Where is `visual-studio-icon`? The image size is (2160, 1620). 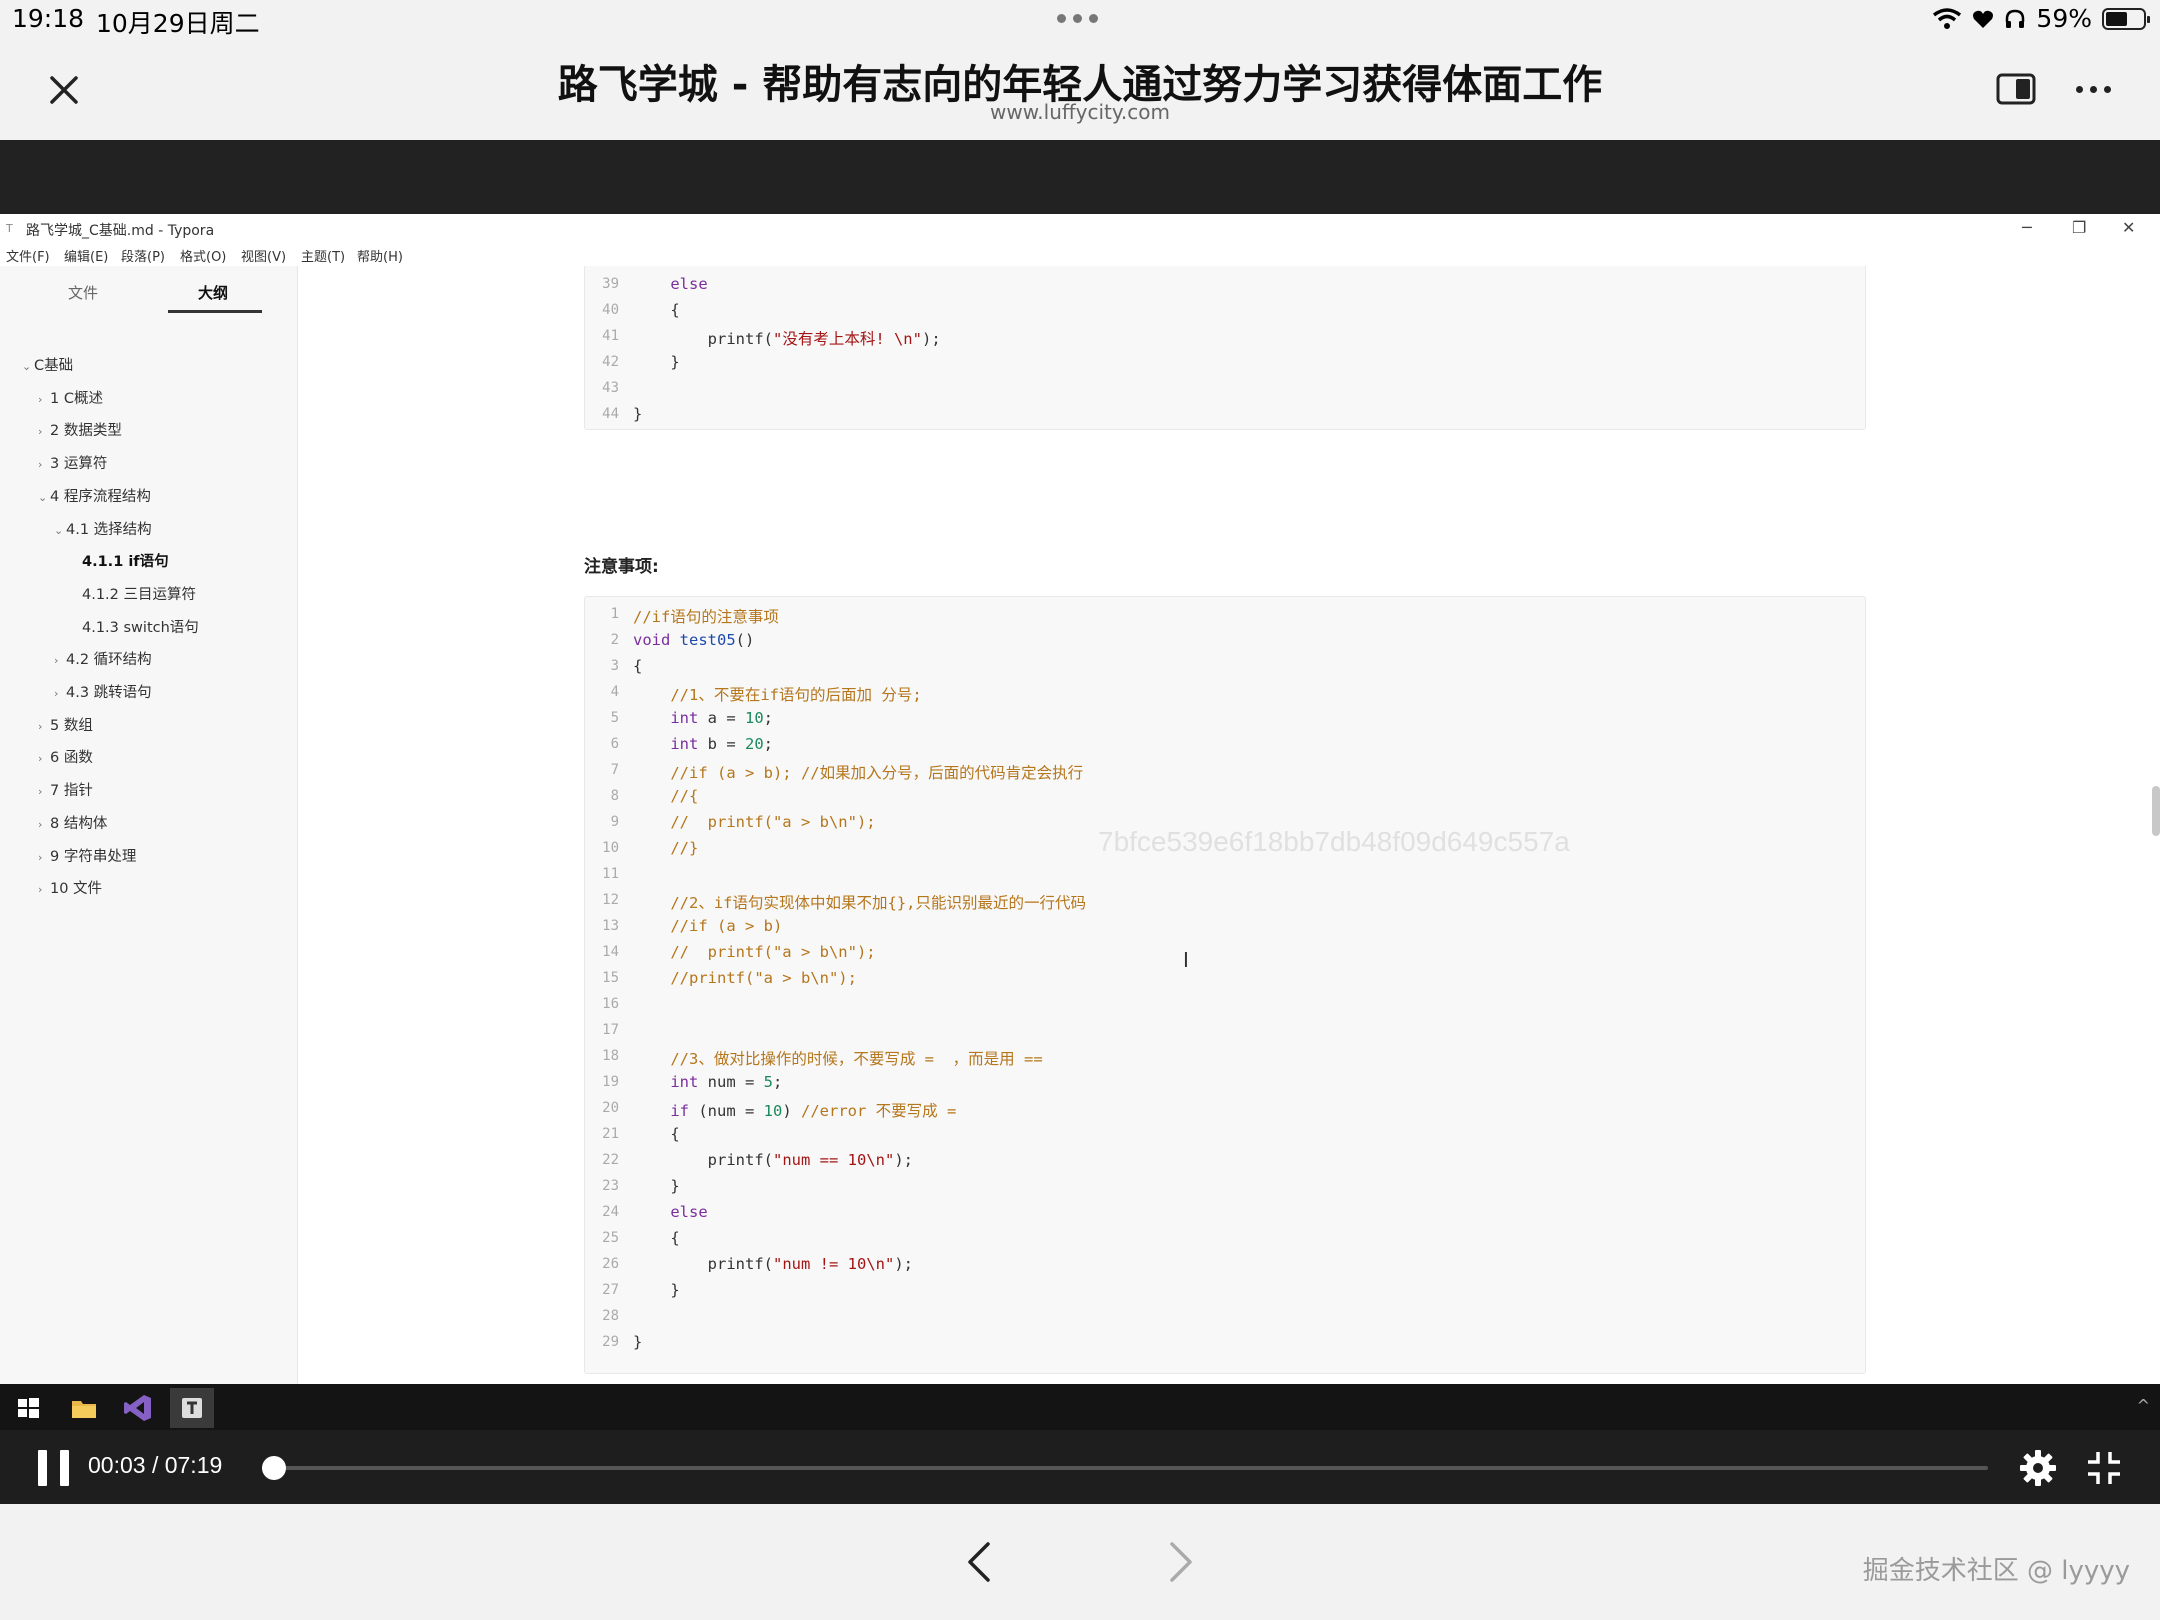
visual-studio-icon is located at coordinates (138, 1408).